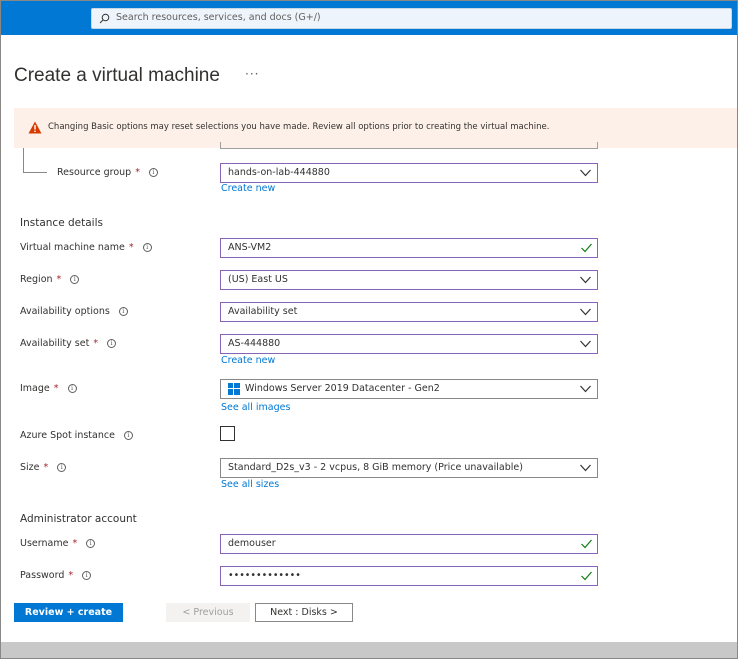  Describe the element at coordinates (252, 543) in the screenshot. I see `username-value: demouser` at that location.